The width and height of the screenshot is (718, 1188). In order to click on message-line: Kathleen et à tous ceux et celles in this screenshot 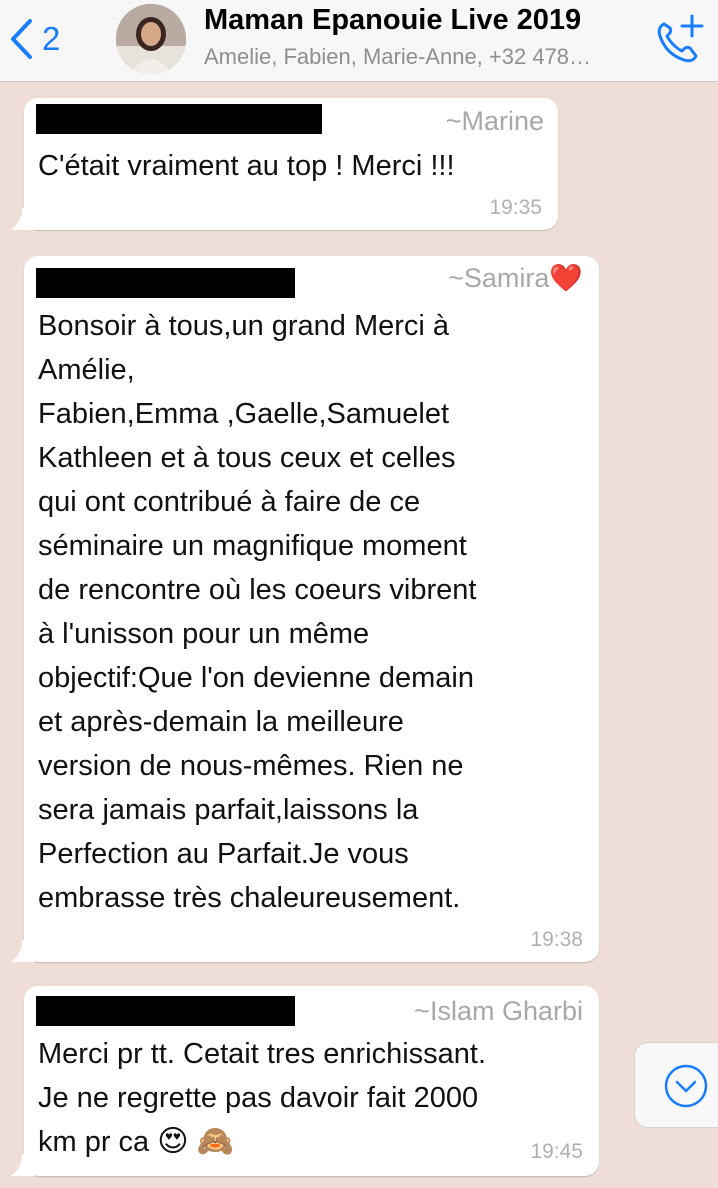, I will do `click(247, 458)`.